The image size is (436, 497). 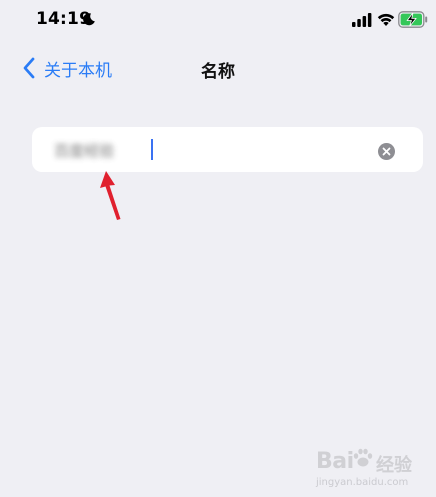 What do you see at coordinates (84, 150) in the screenshot?
I see `device-name-input-value: 百度经验` at bounding box center [84, 150].